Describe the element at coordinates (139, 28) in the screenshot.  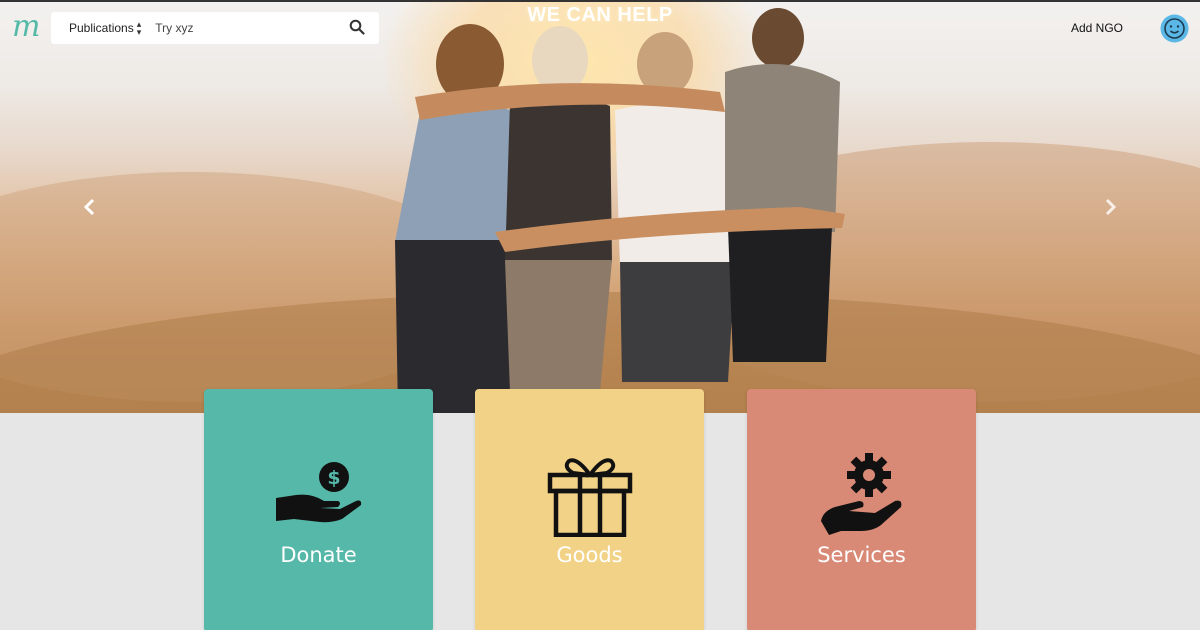
I see `sort-caret-icon: ▴ ▾` at that location.